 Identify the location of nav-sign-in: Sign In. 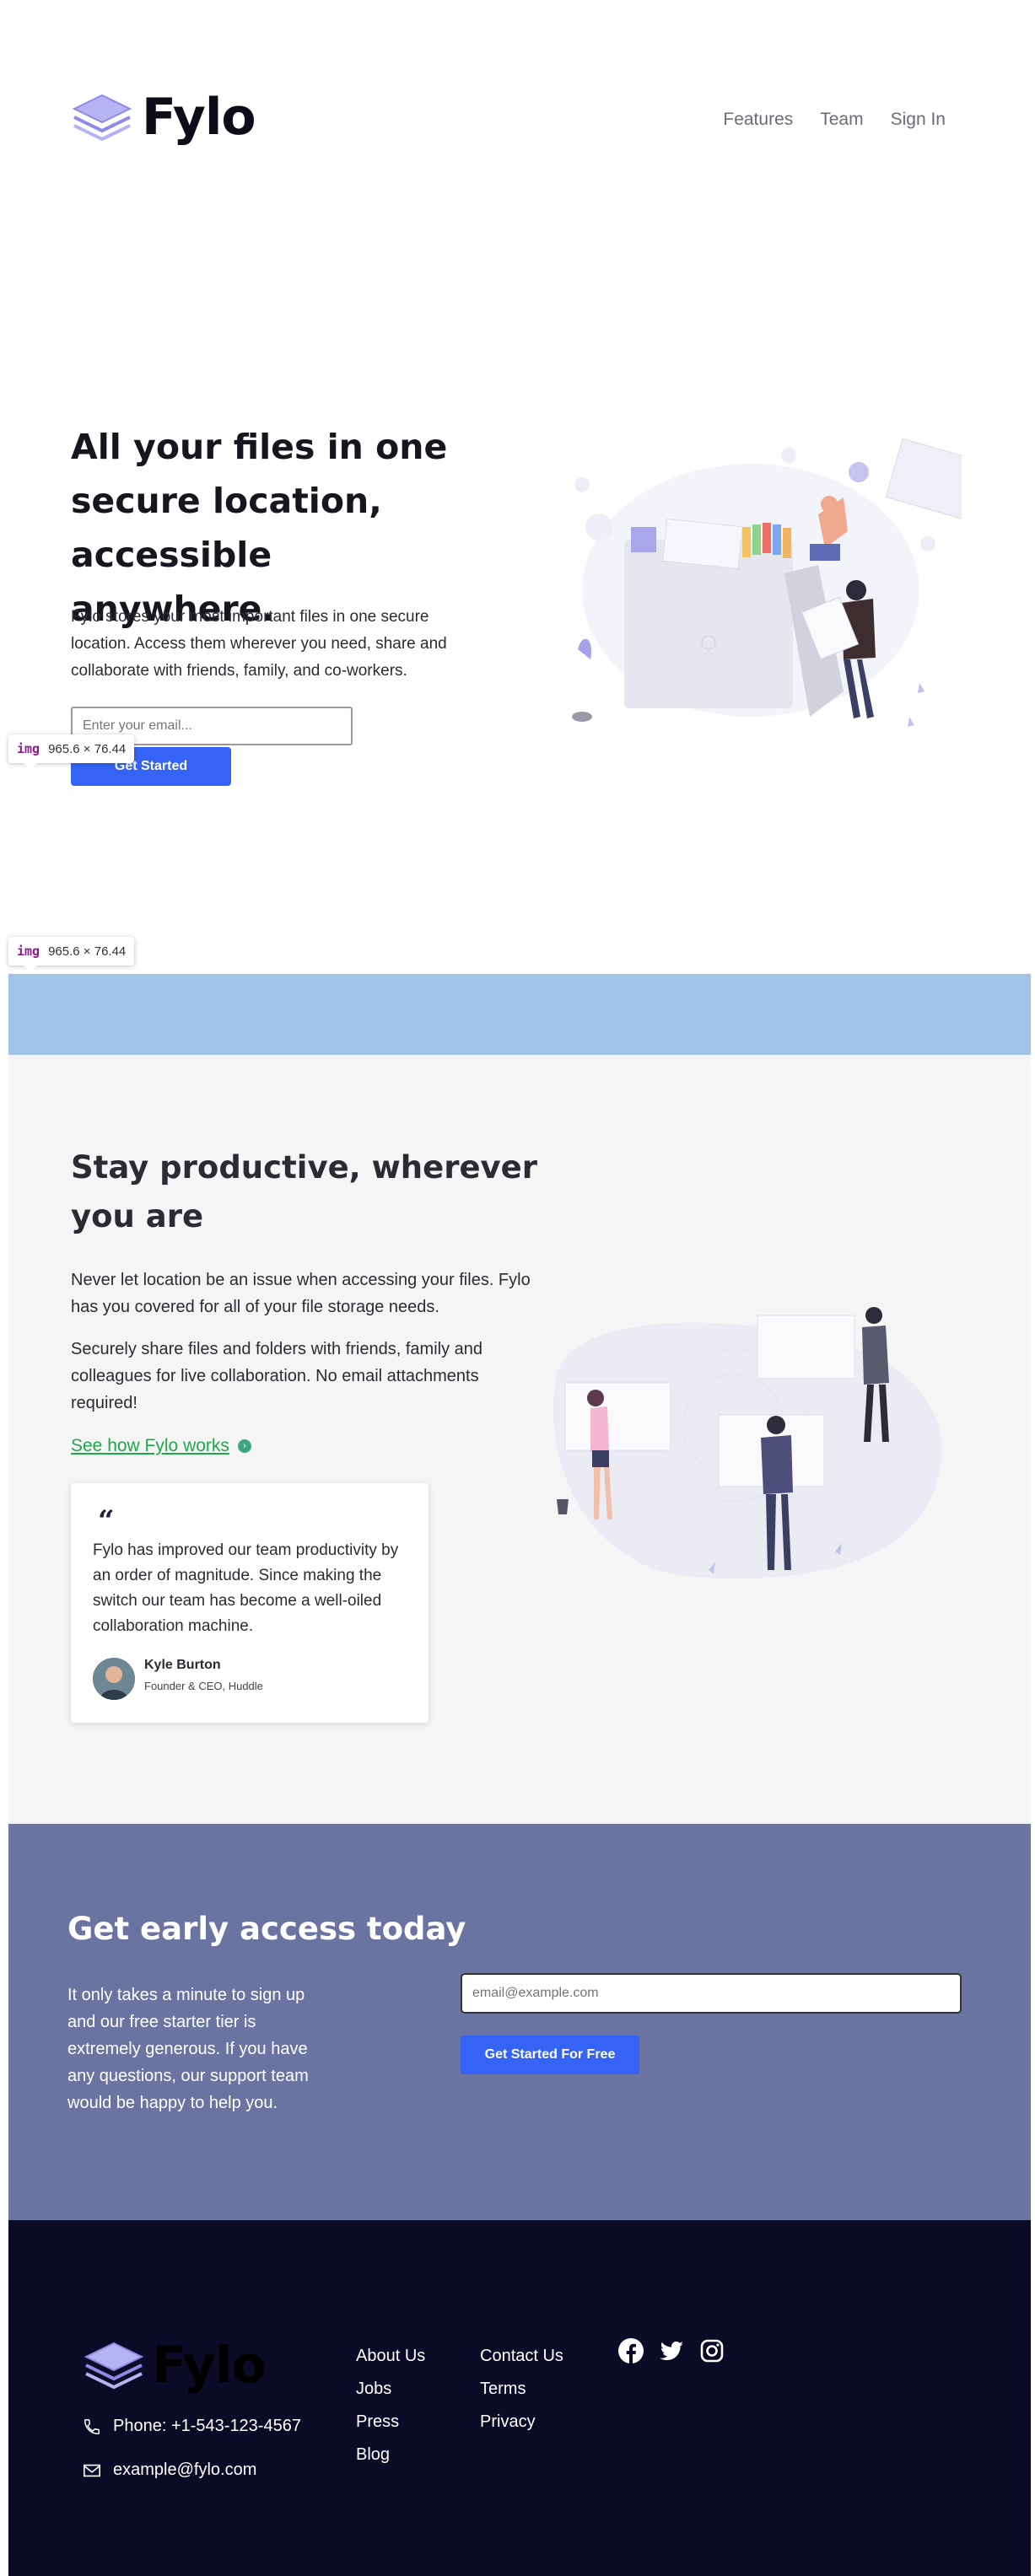
(918, 120).